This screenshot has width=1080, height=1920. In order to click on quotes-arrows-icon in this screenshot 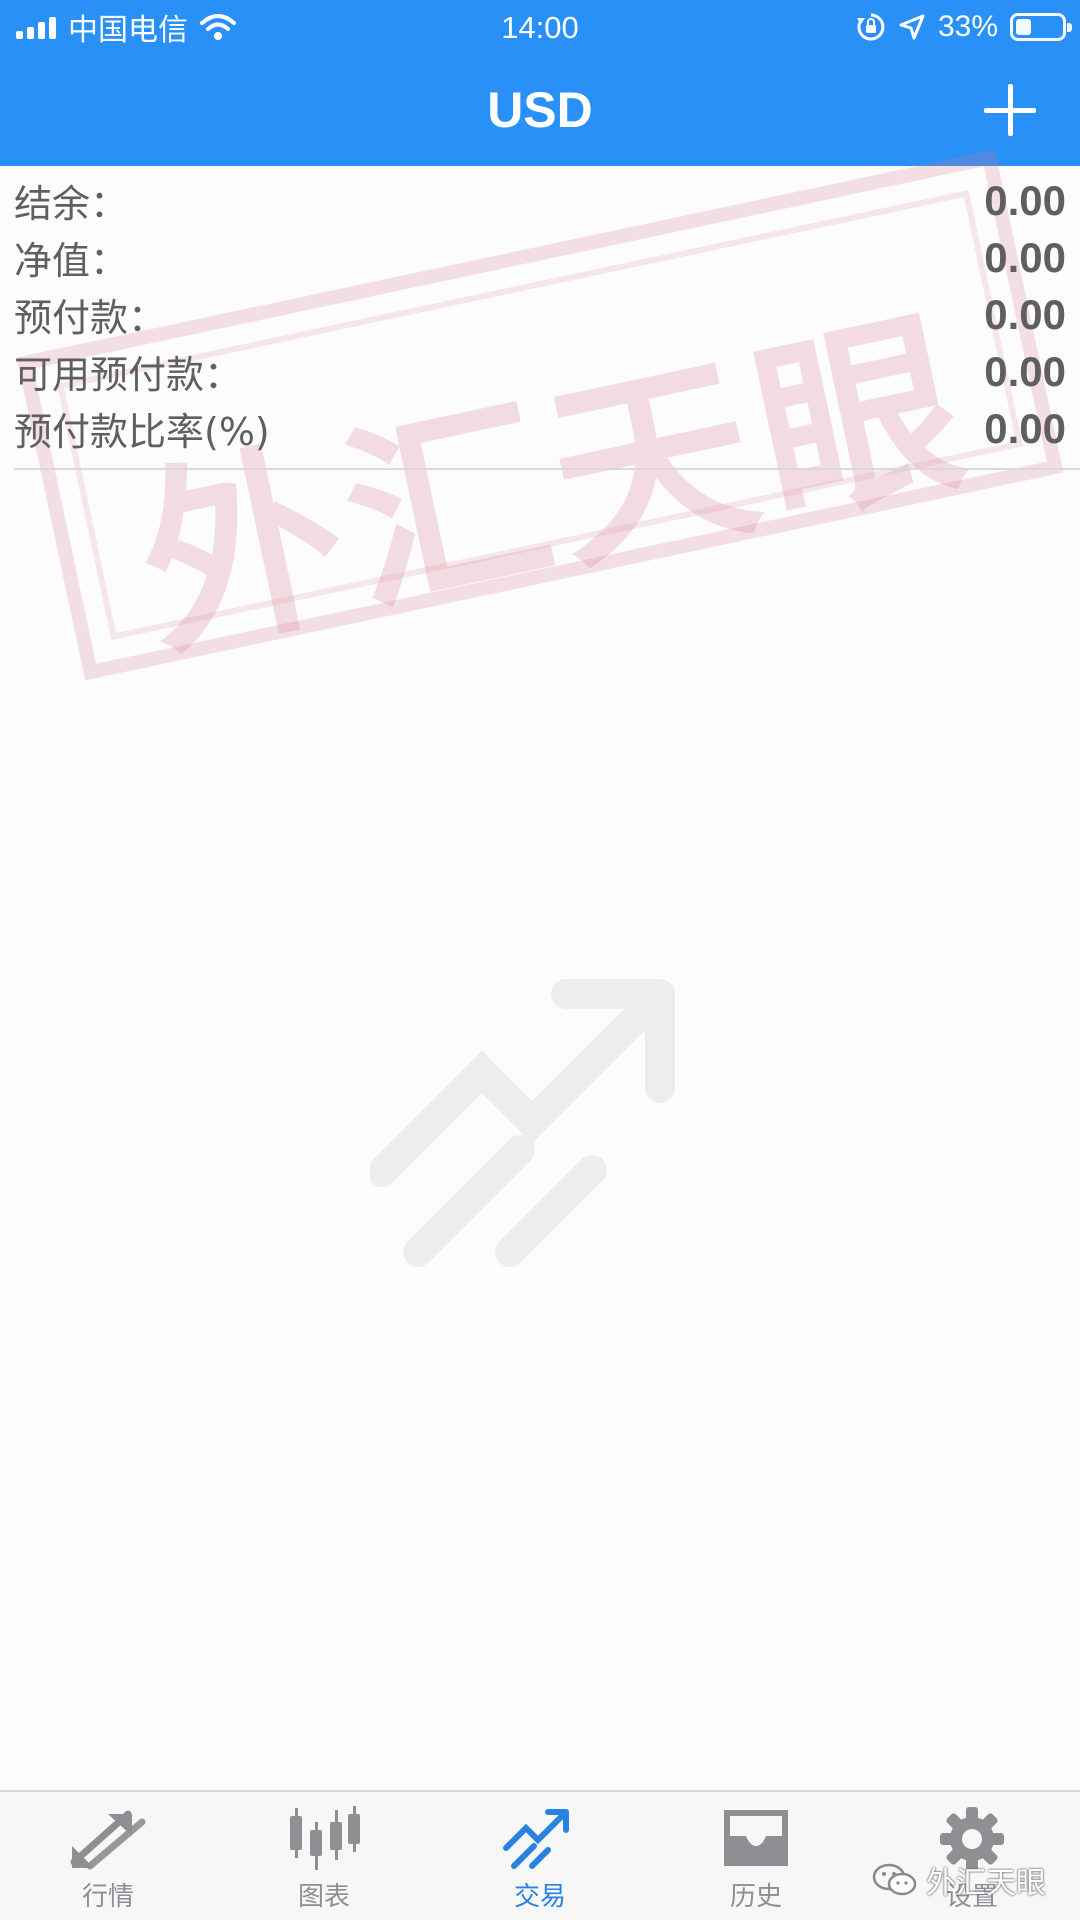, I will do `click(108, 1840)`.